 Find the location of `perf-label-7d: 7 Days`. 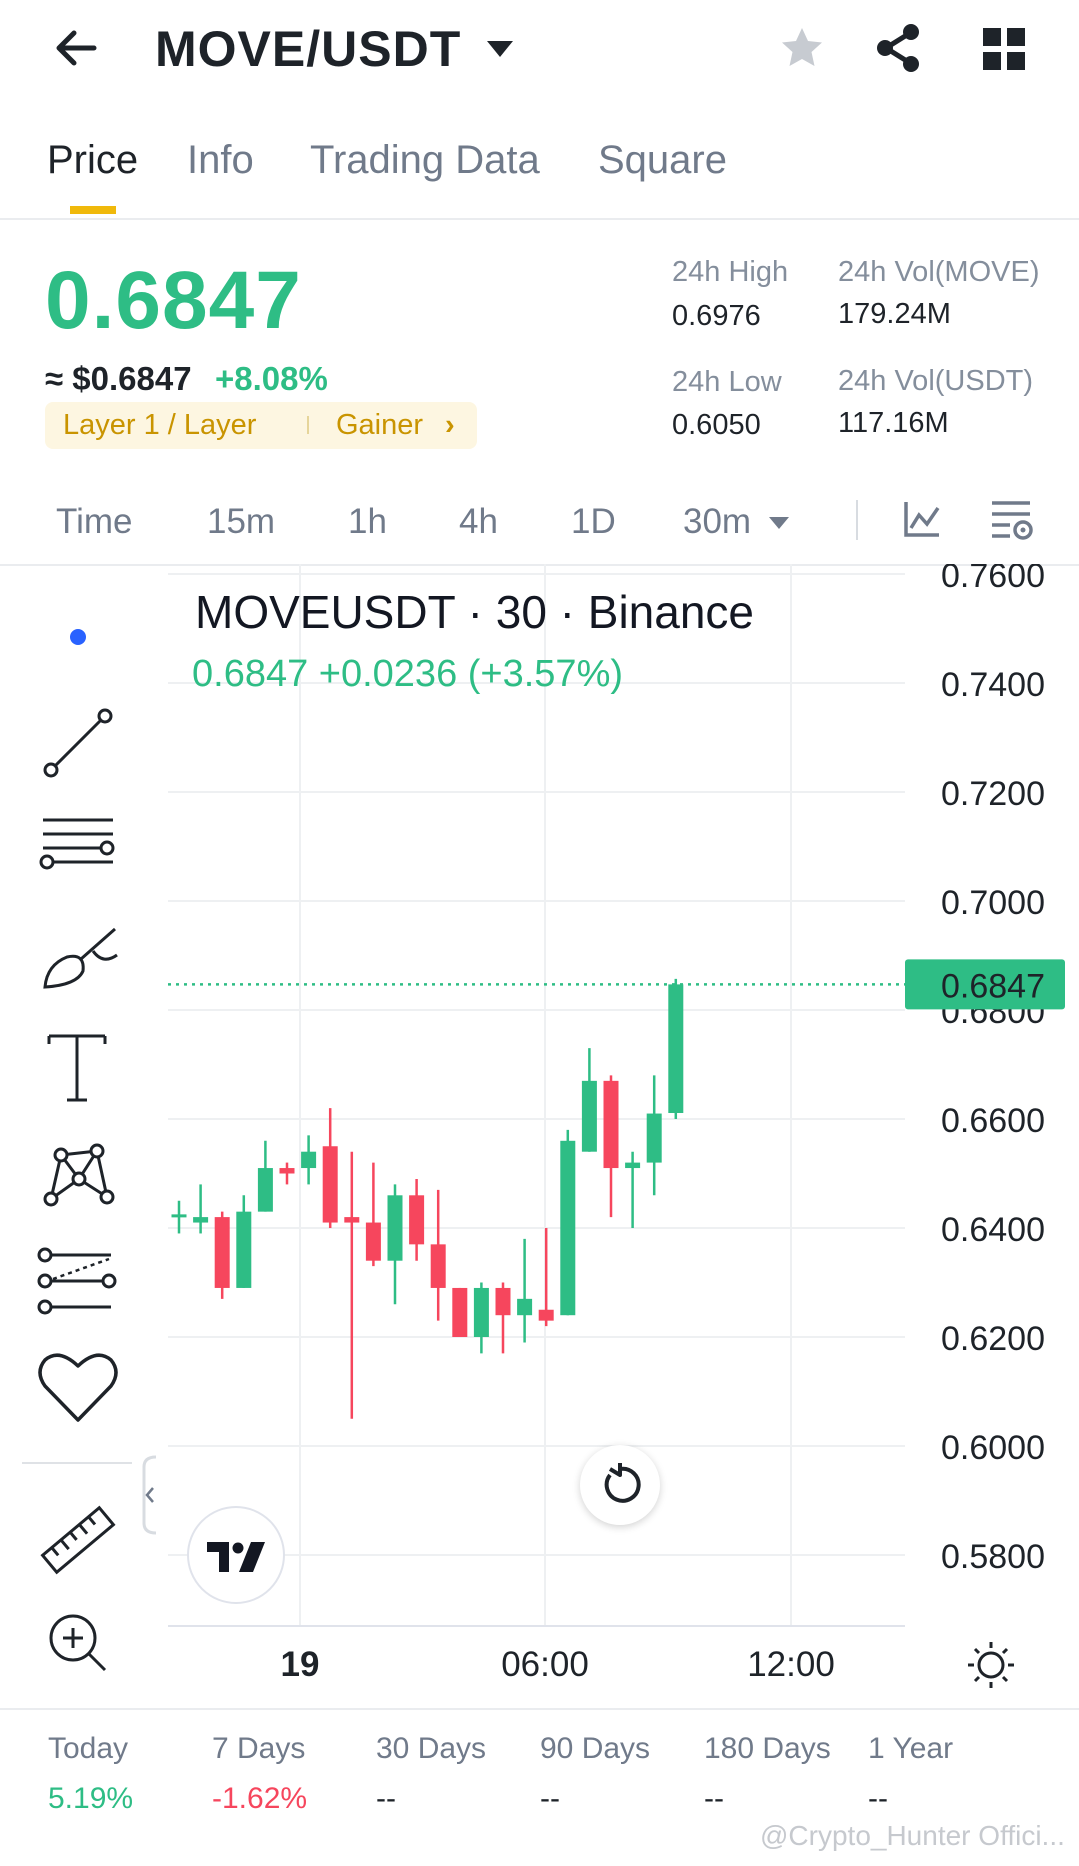

perf-label-7d: 7 Days is located at coordinates (259, 1748).